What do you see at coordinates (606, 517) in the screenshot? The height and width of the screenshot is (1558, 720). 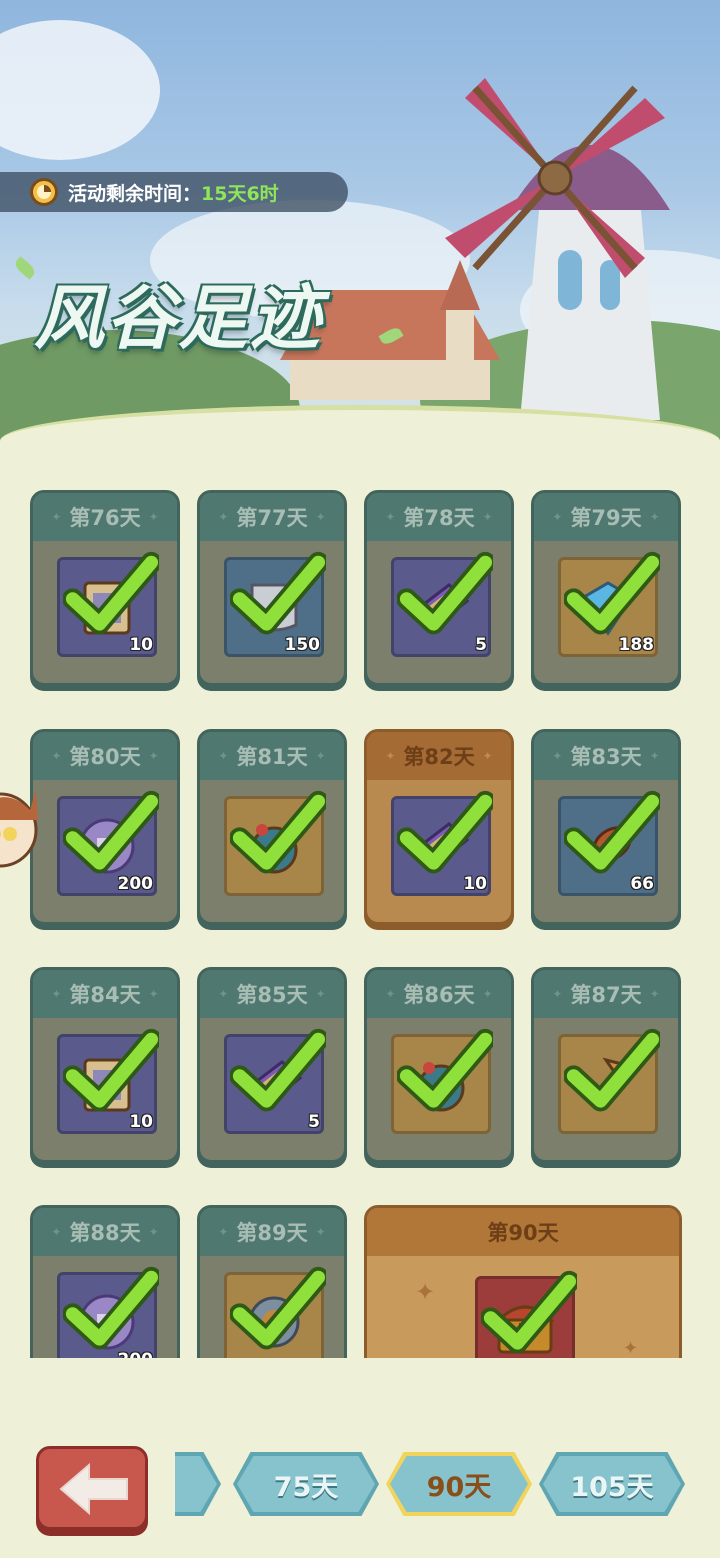 I see `day-card-header: ✦ 第79天 ✦` at bounding box center [606, 517].